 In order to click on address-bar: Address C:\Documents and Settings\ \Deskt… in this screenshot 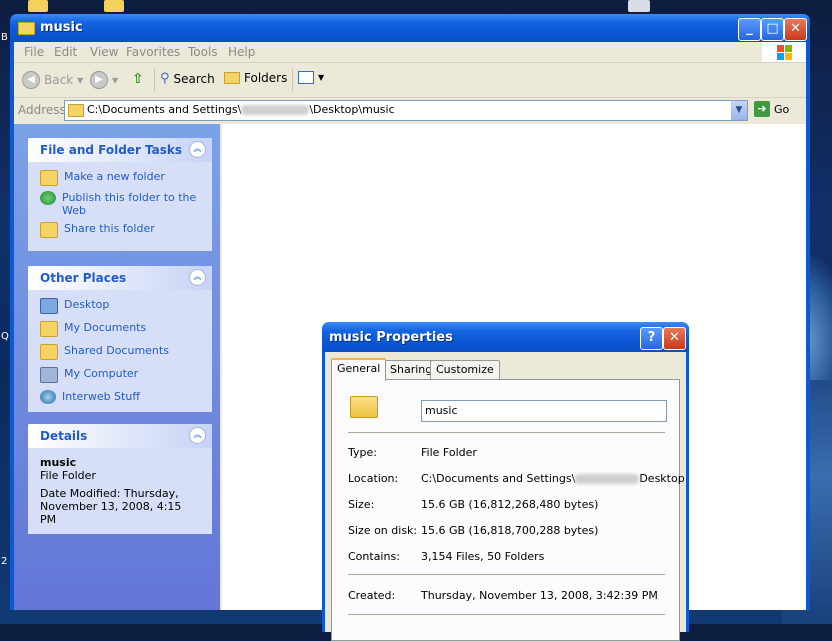, I will do `click(410, 110)`.